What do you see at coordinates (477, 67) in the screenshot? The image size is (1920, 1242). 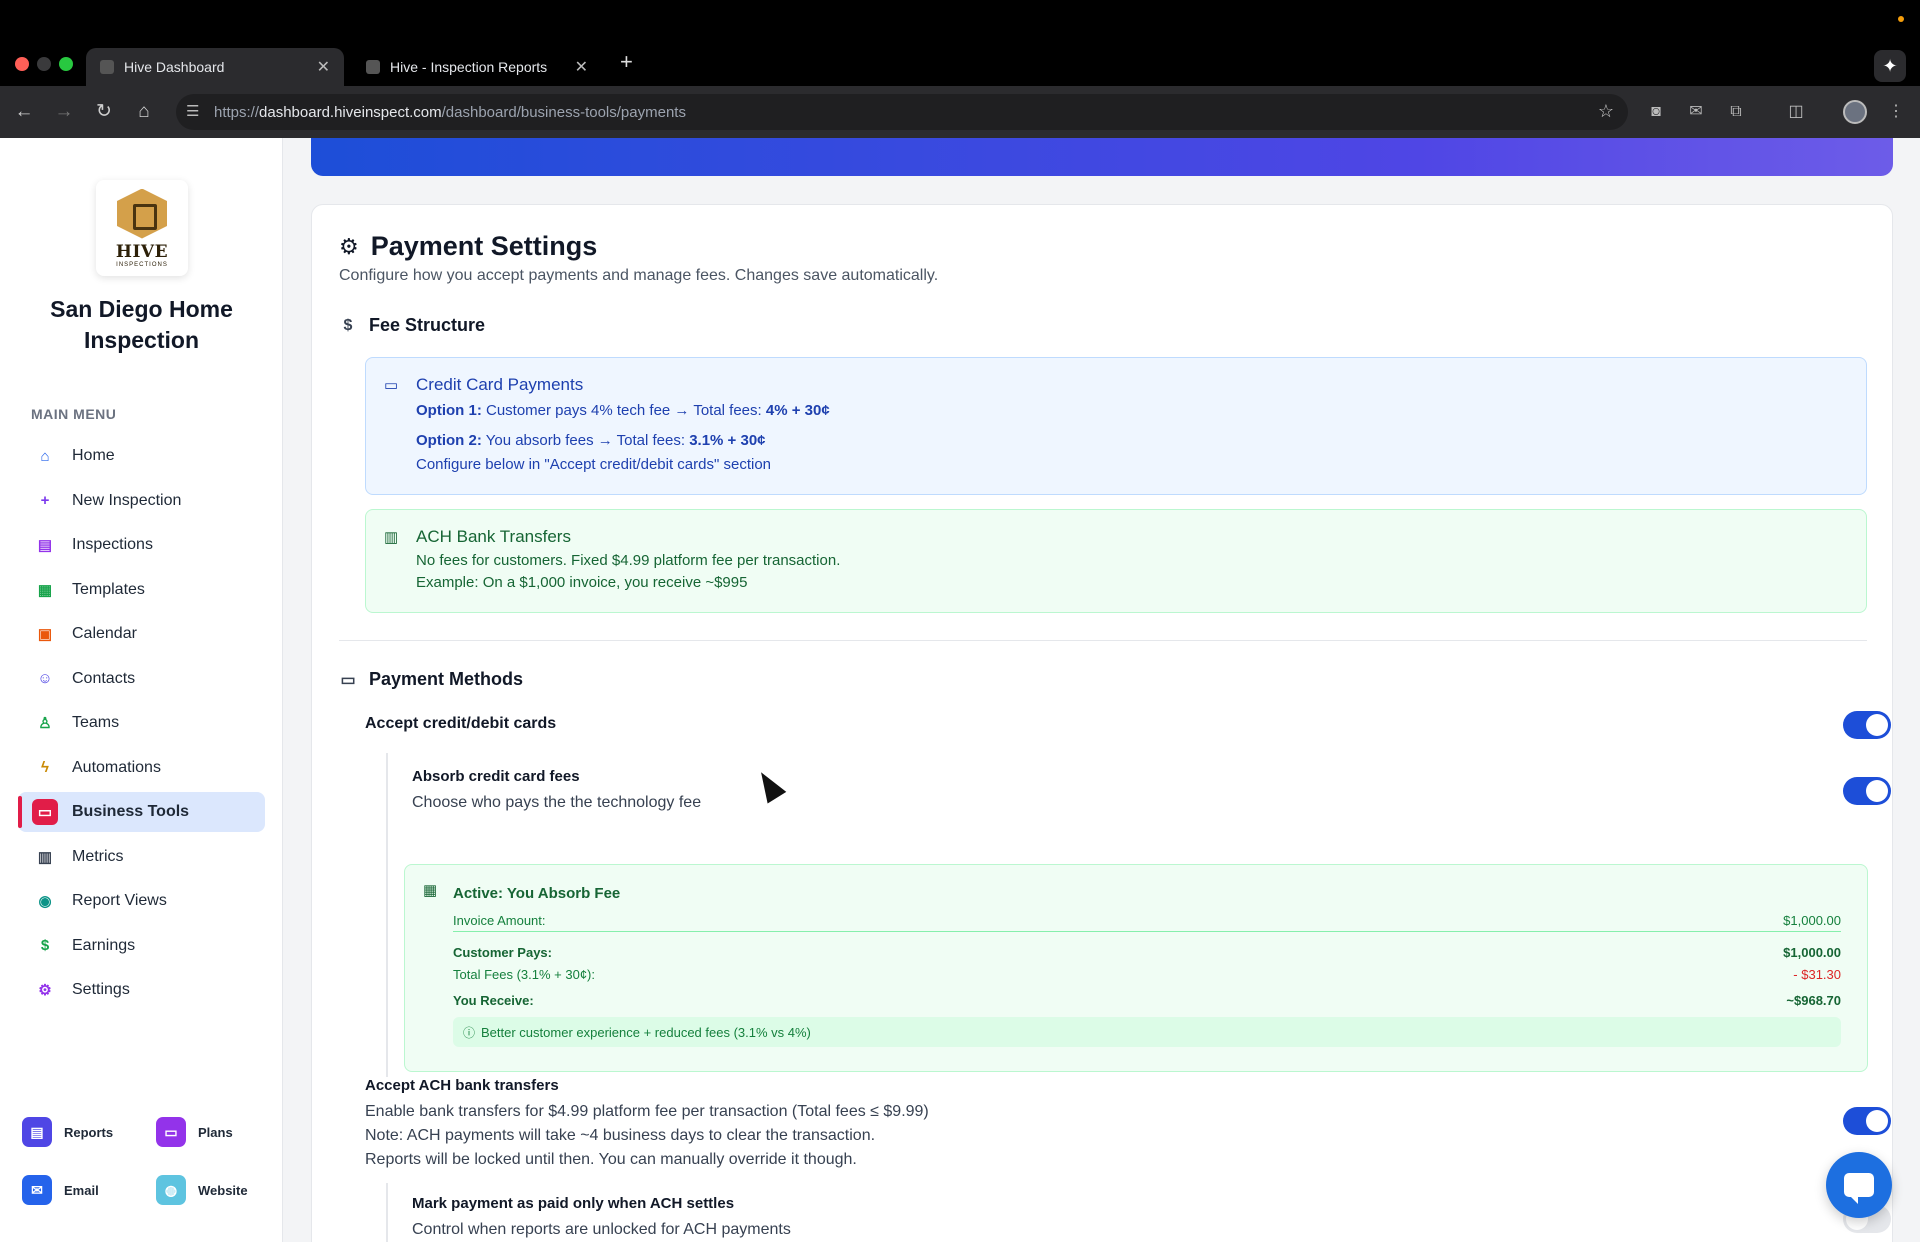 I see `browser-tab-inspection-reports: Hive - Inspection Reports ✕` at bounding box center [477, 67].